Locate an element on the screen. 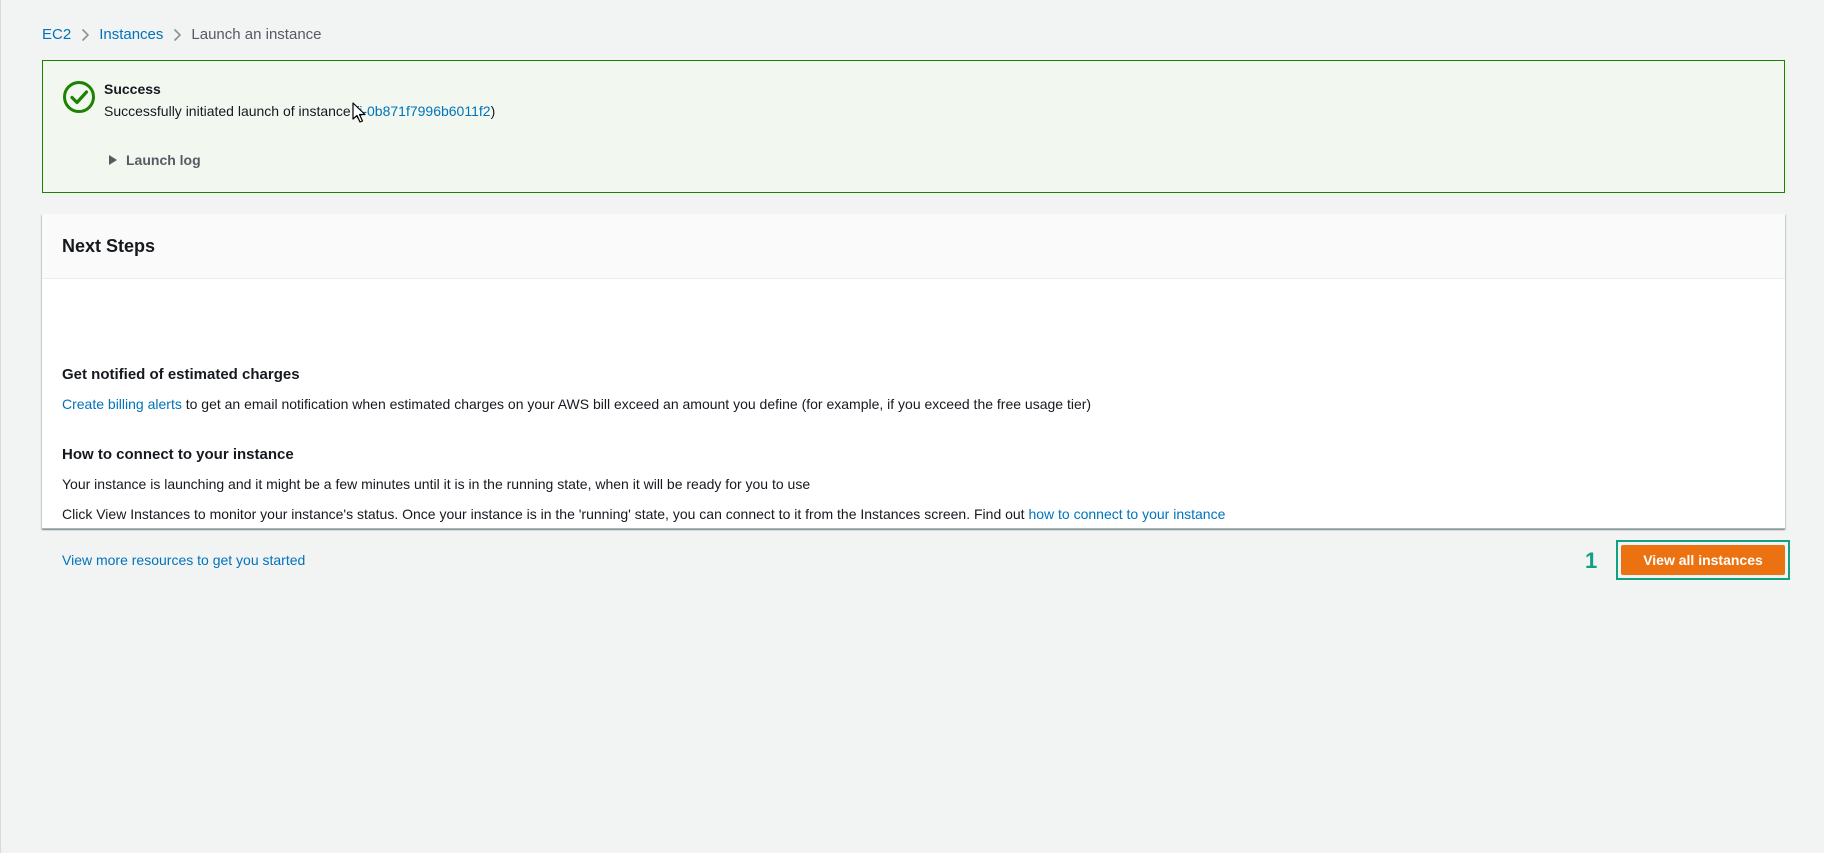  check-circle-icon is located at coordinates (79, 97).